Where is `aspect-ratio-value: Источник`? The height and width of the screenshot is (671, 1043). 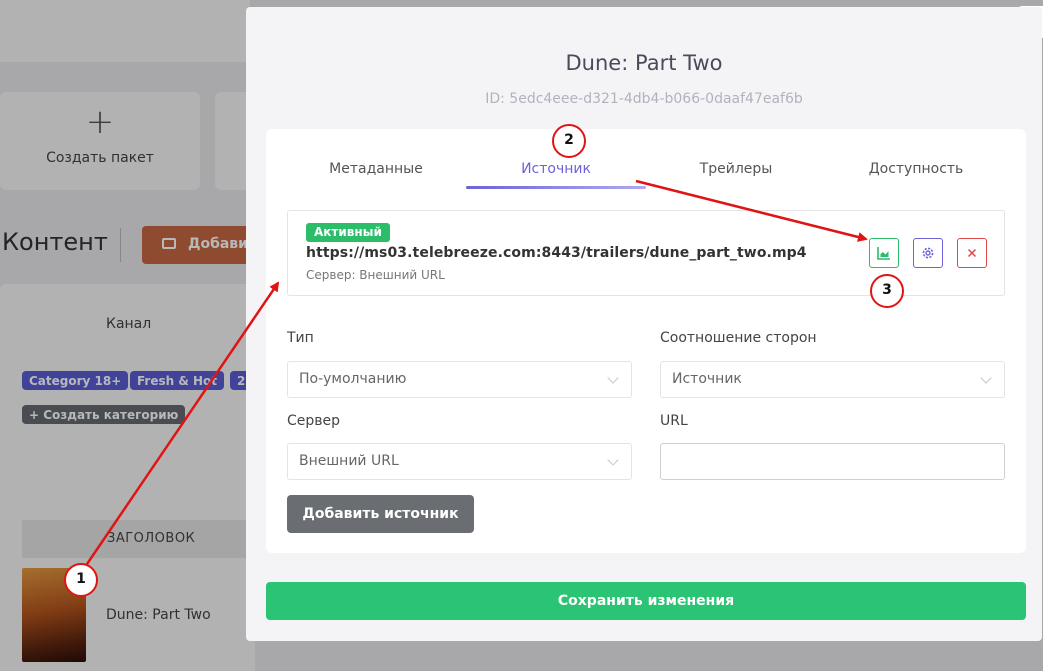
aspect-ratio-value: Источник is located at coordinates (707, 379).